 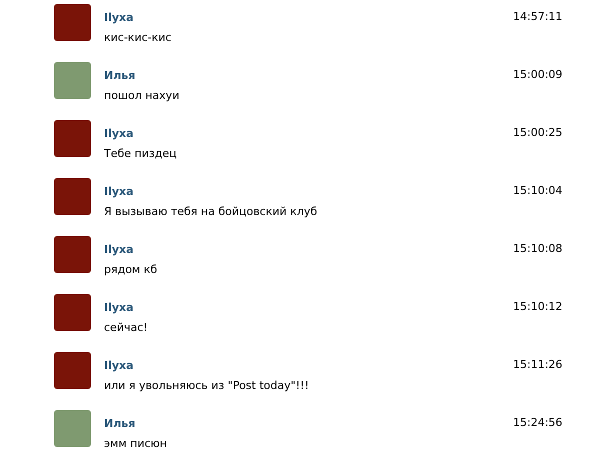 What do you see at coordinates (537, 75) in the screenshot?
I see `message-time: 15:00:09` at bounding box center [537, 75].